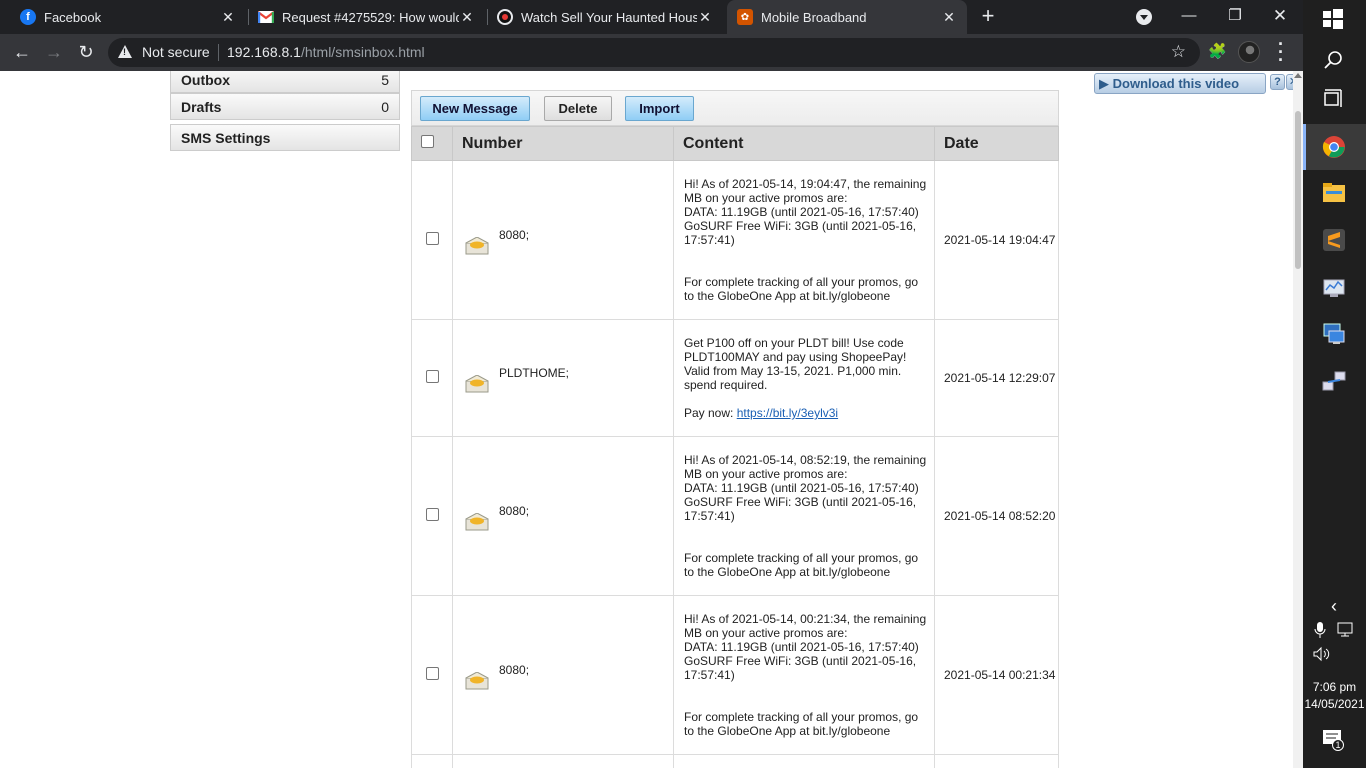  I want to click on profile-avatar, so click(1249, 52).